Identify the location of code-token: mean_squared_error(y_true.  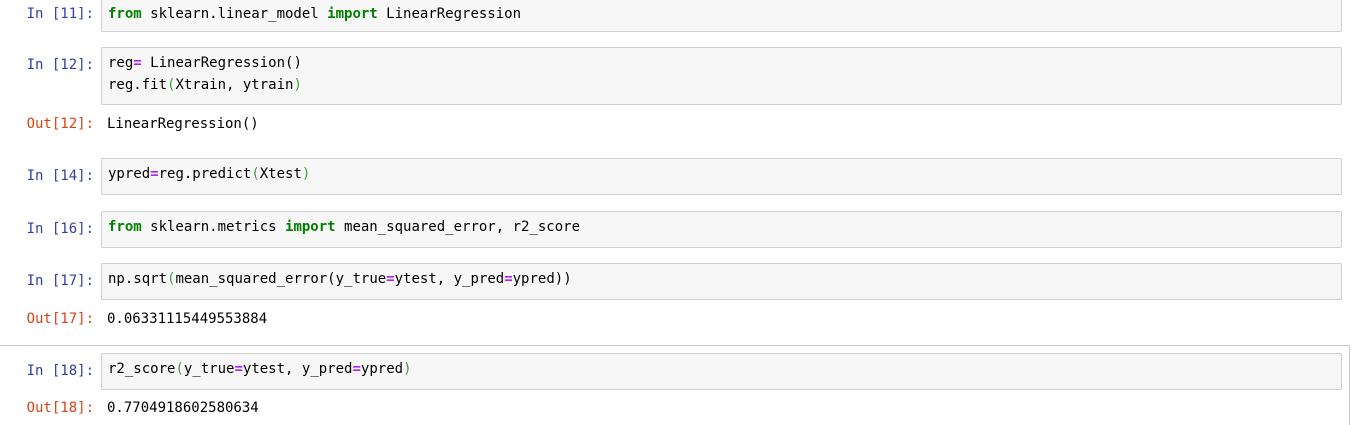
(281, 279).